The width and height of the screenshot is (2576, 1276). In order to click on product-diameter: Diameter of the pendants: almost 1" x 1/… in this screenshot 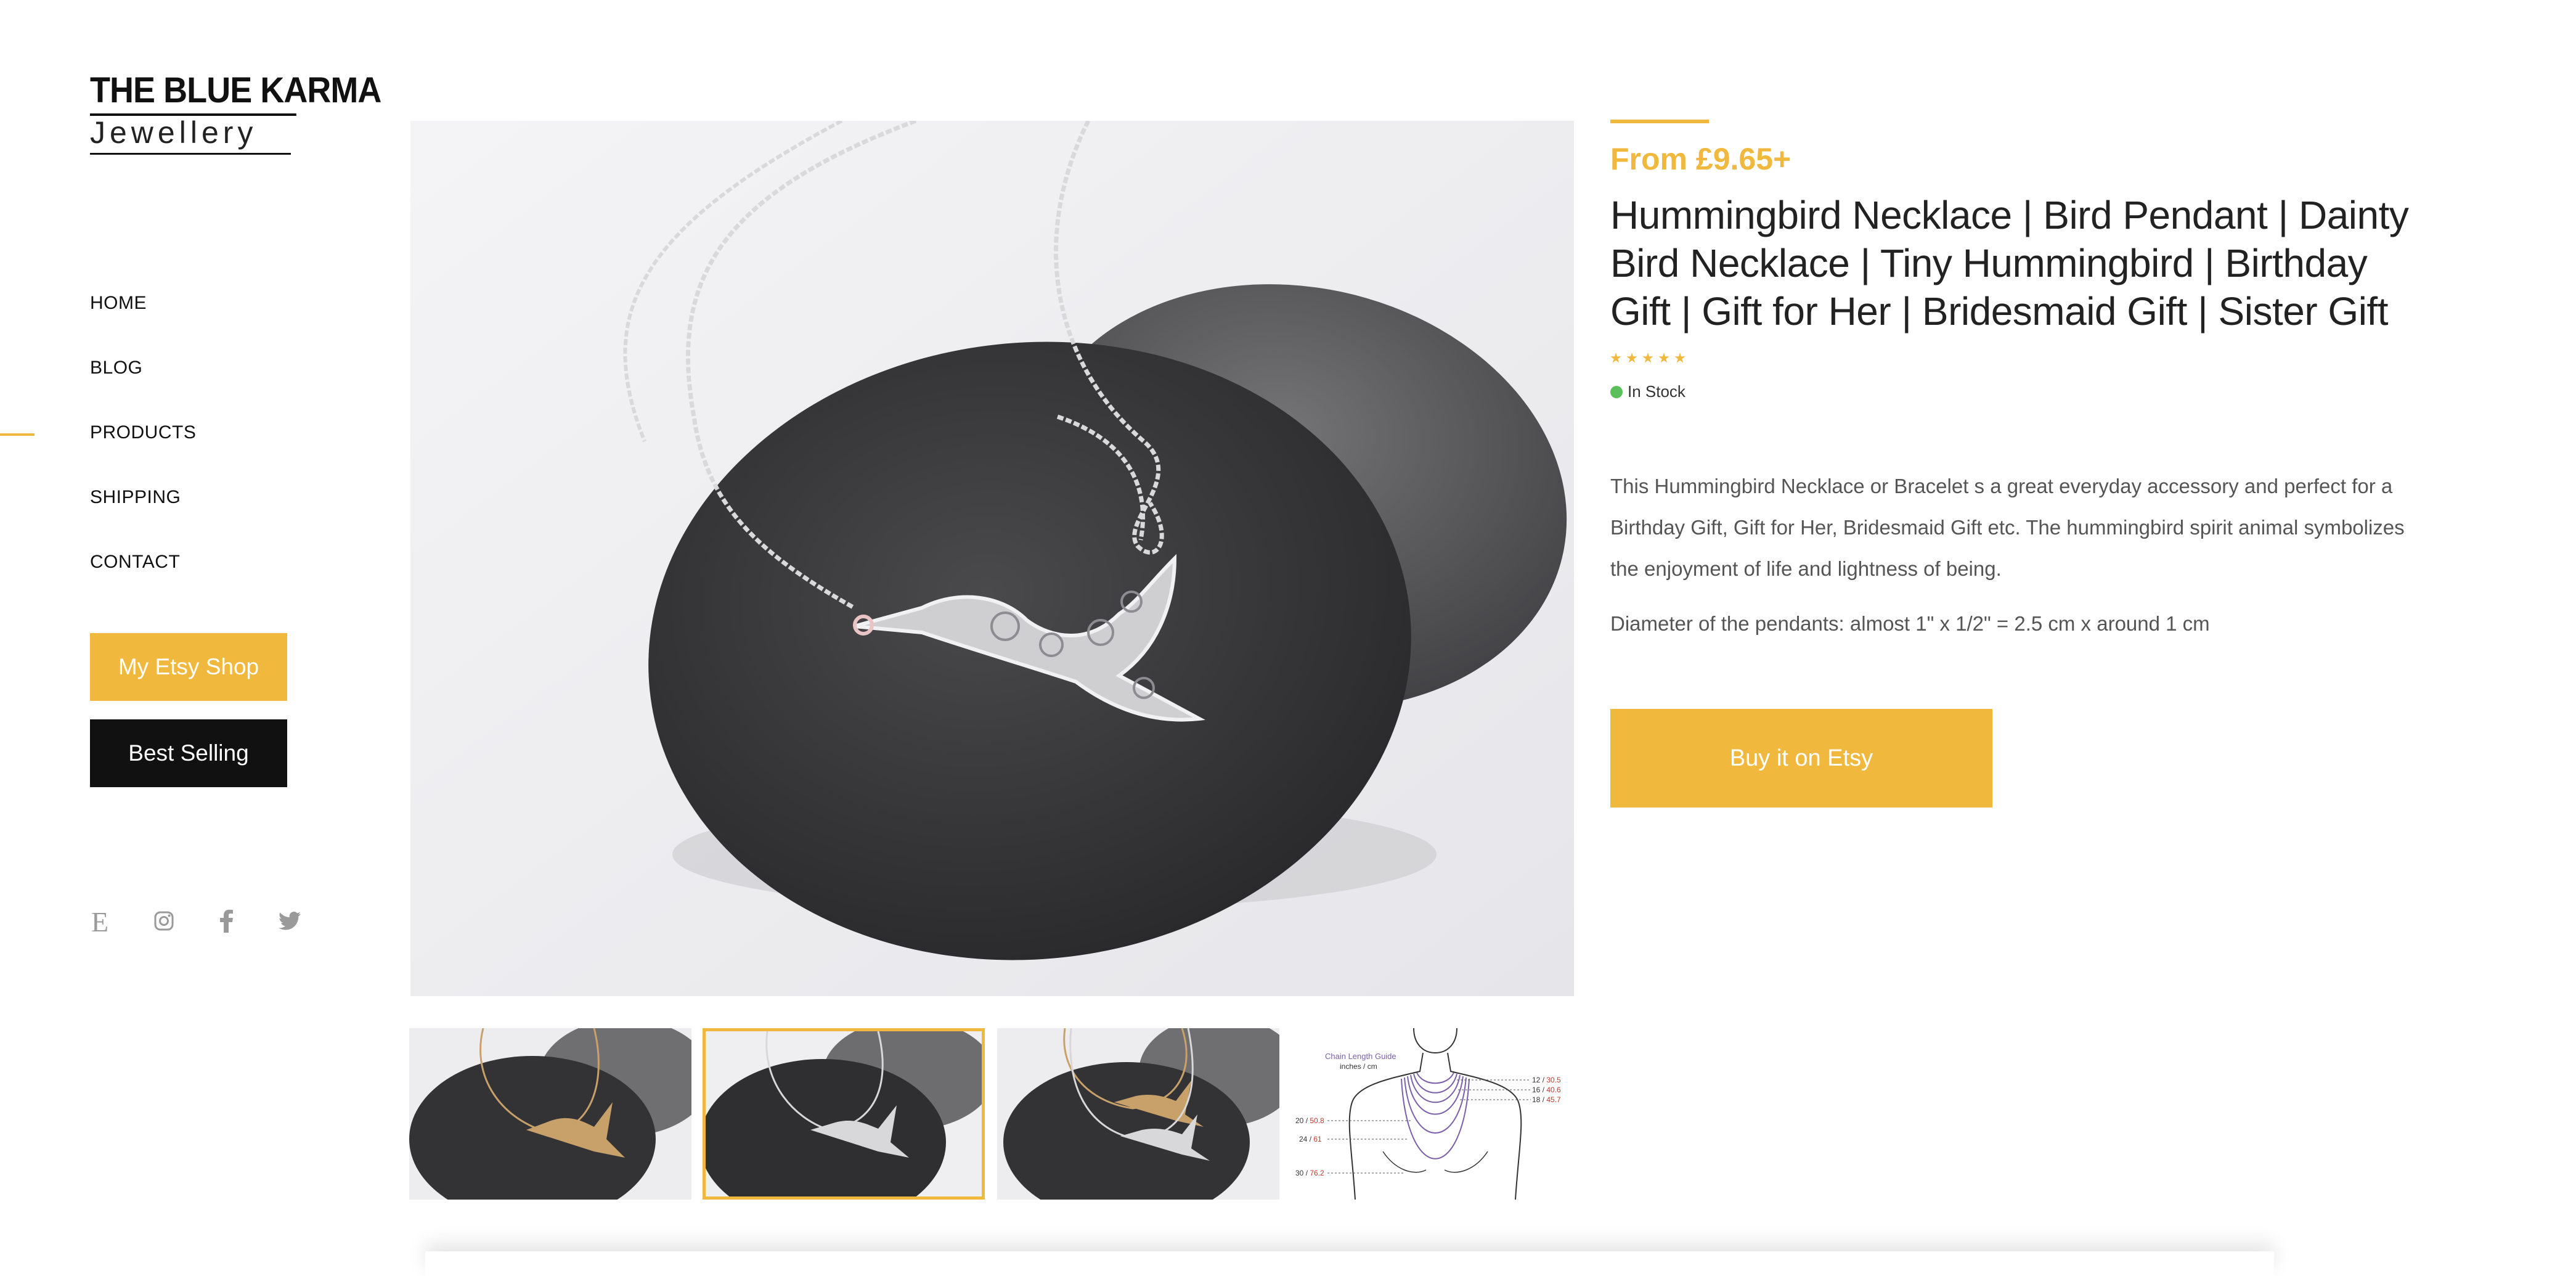, I will do `click(1910, 623)`.